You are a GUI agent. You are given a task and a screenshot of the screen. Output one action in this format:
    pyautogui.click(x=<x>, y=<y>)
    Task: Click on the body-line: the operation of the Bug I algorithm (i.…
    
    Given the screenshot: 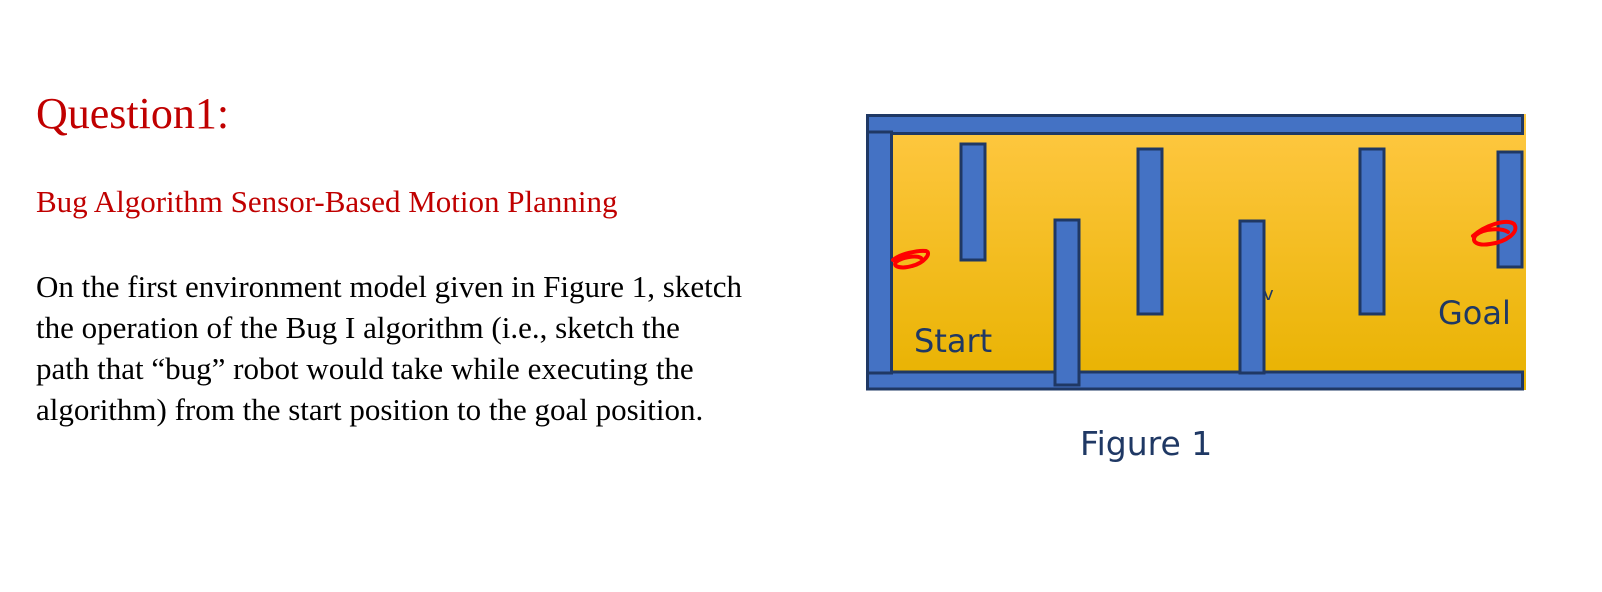 What is the action you would take?
    pyautogui.click(x=358, y=327)
    